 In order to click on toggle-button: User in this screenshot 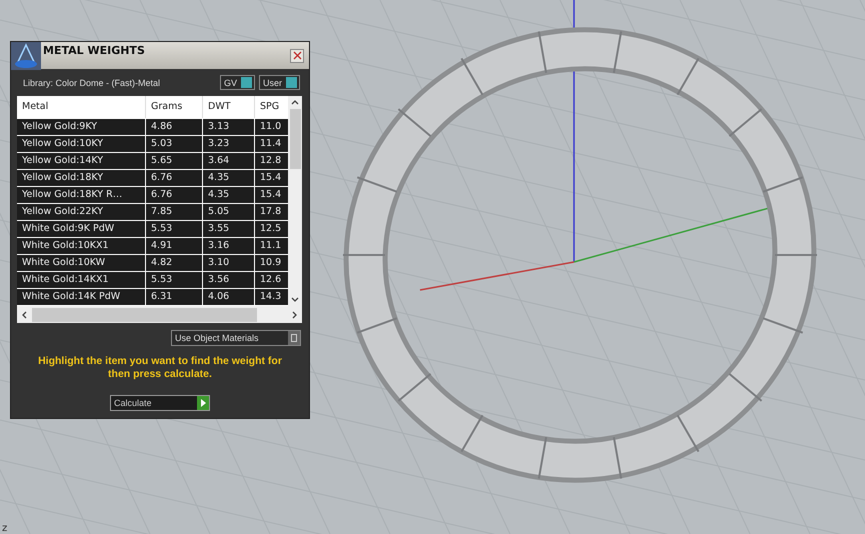, I will do `click(279, 82)`.